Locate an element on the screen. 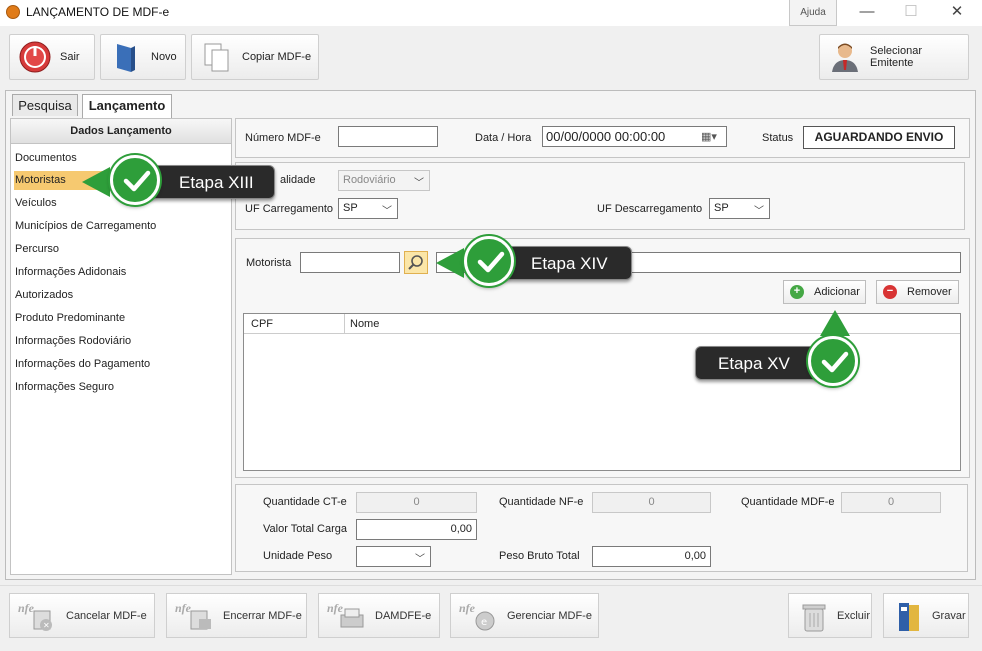 The height and width of the screenshot is (651, 982). close-mdfe-button: nfe Encerrar MDF-e is located at coordinates (236, 615).